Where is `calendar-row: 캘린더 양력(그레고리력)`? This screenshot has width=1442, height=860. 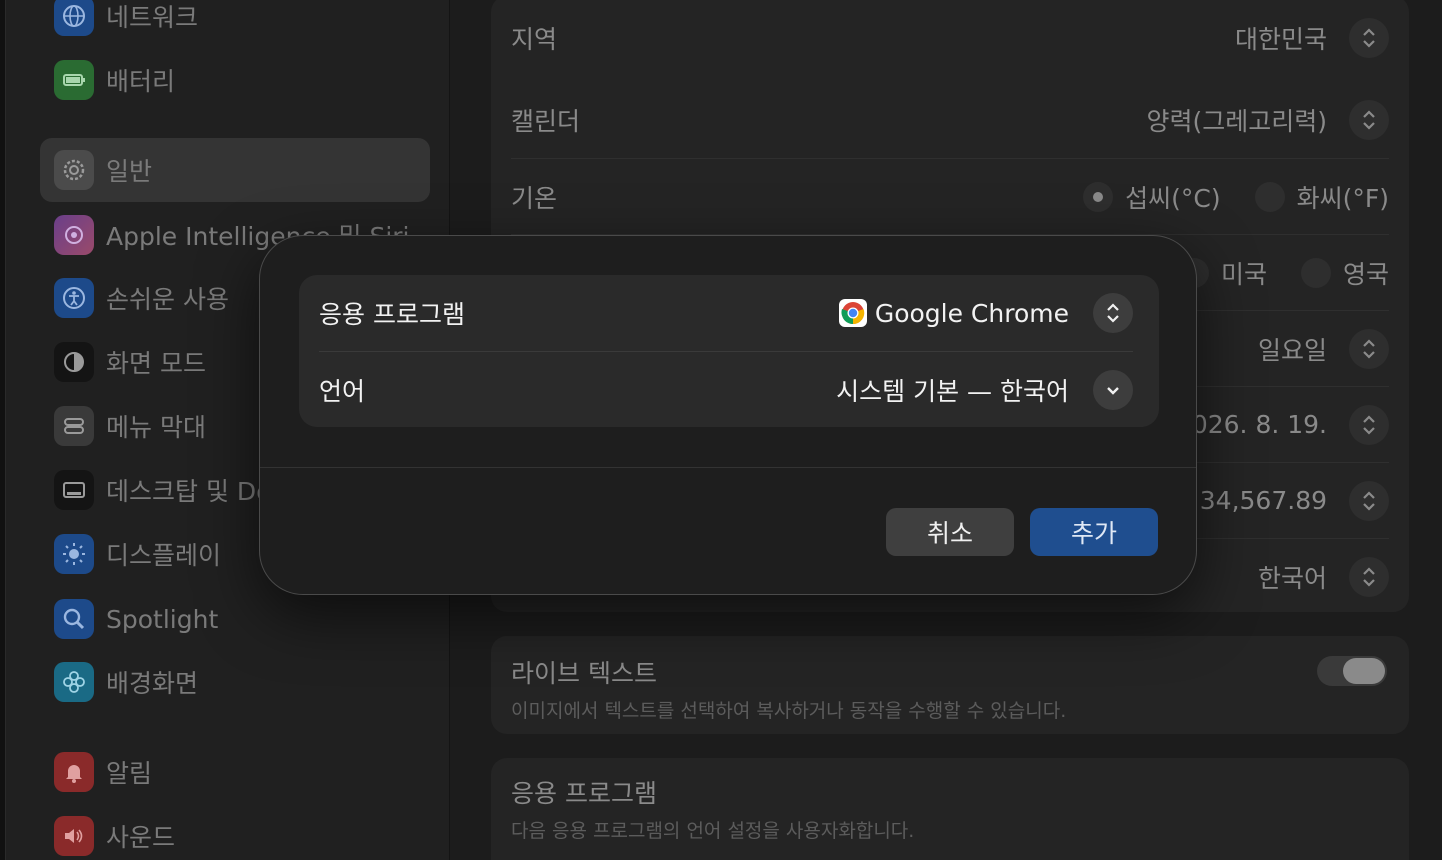
calendar-row: 캘린더 양력(그레고리력) is located at coordinates (950, 120).